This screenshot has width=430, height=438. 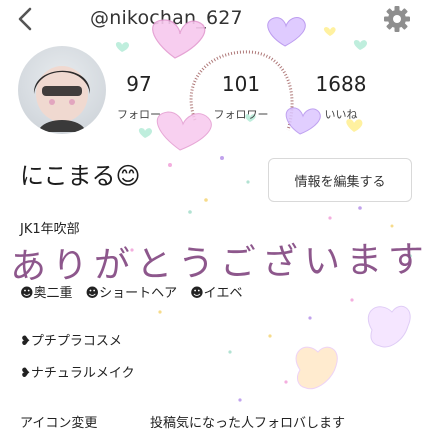 What do you see at coordinates (68, 176) in the screenshot?
I see `display-name-text: にこまる` at bounding box center [68, 176].